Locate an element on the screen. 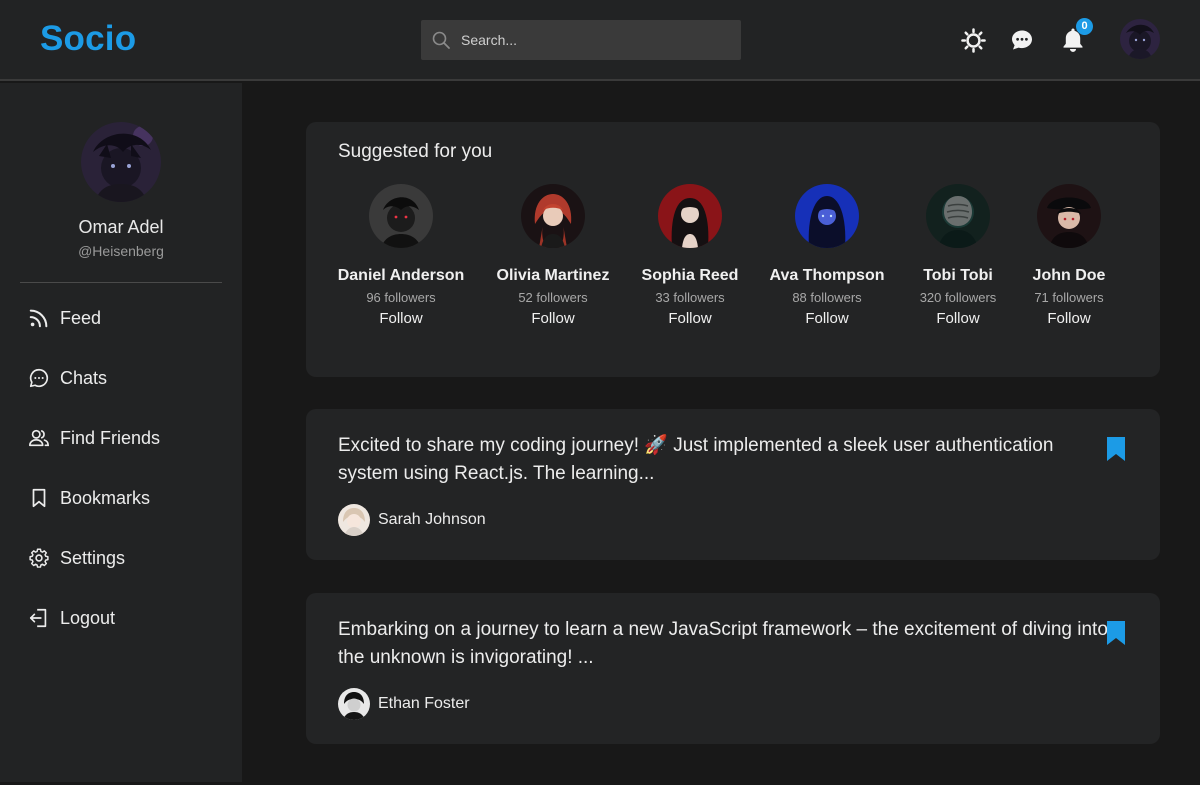 This screenshot has width=1200, height=785. user-avatar is located at coordinates (1140, 39).